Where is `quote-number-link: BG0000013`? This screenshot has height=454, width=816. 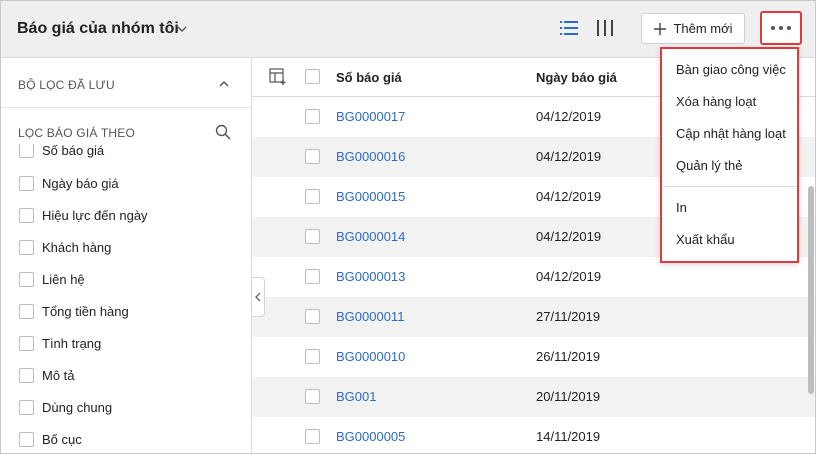
quote-number-link: BG0000013 is located at coordinates (370, 276).